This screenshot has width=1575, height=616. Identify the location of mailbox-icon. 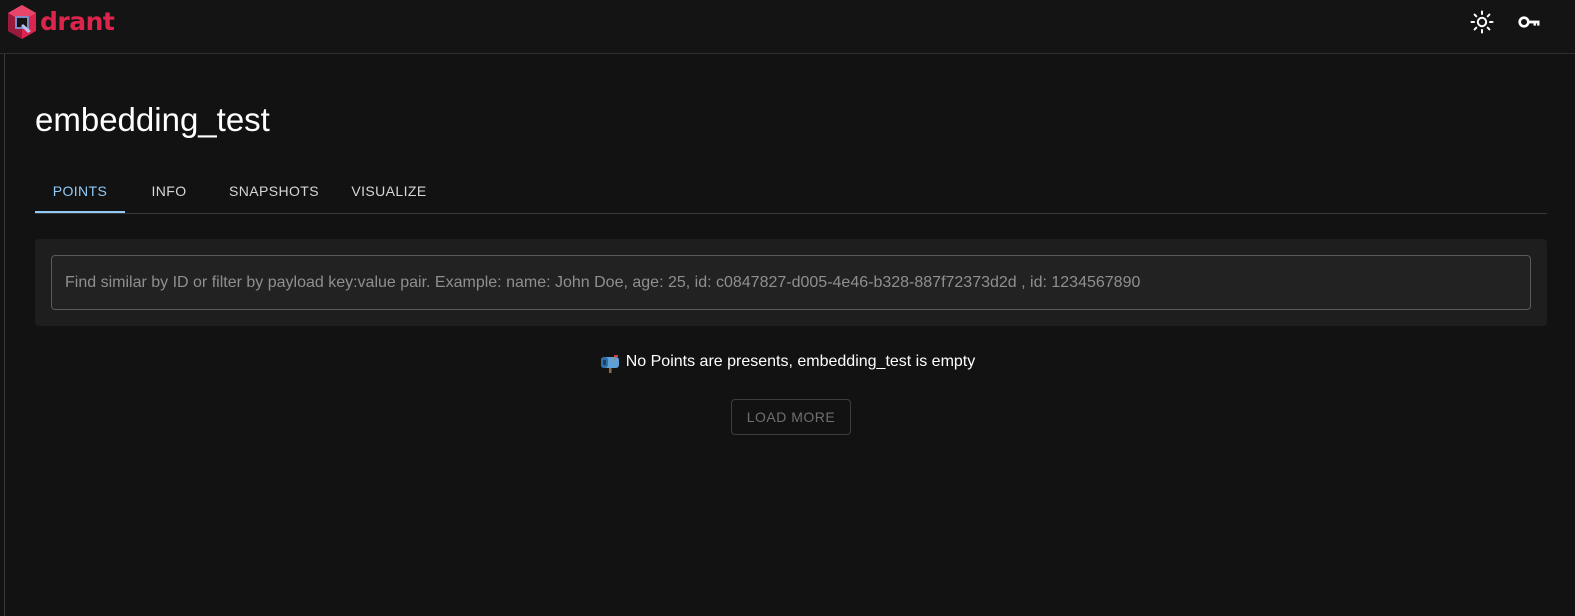
(609, 364).